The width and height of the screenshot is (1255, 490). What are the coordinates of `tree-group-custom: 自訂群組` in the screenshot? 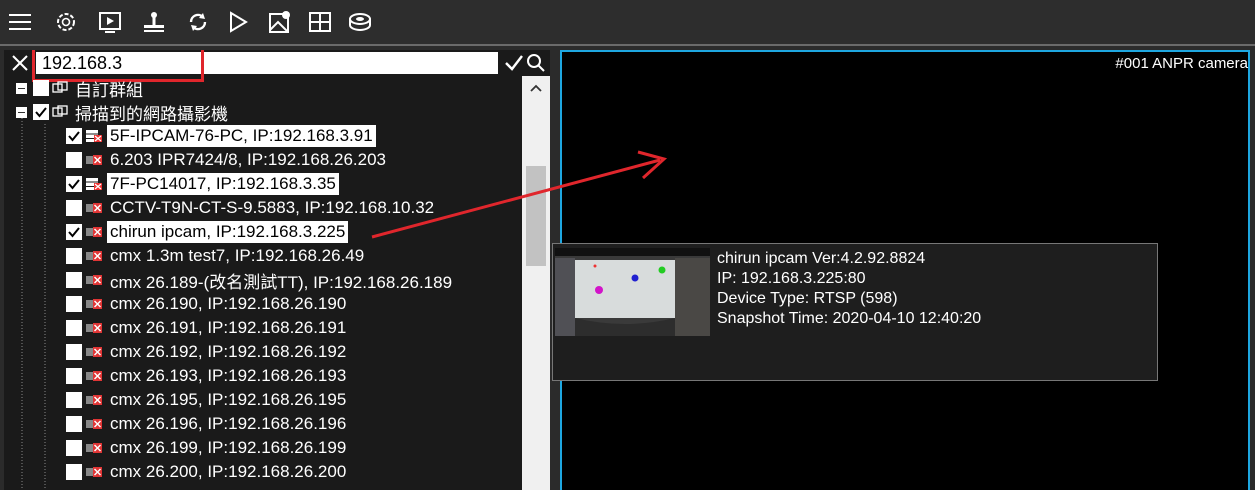 It's located at (81, 88).